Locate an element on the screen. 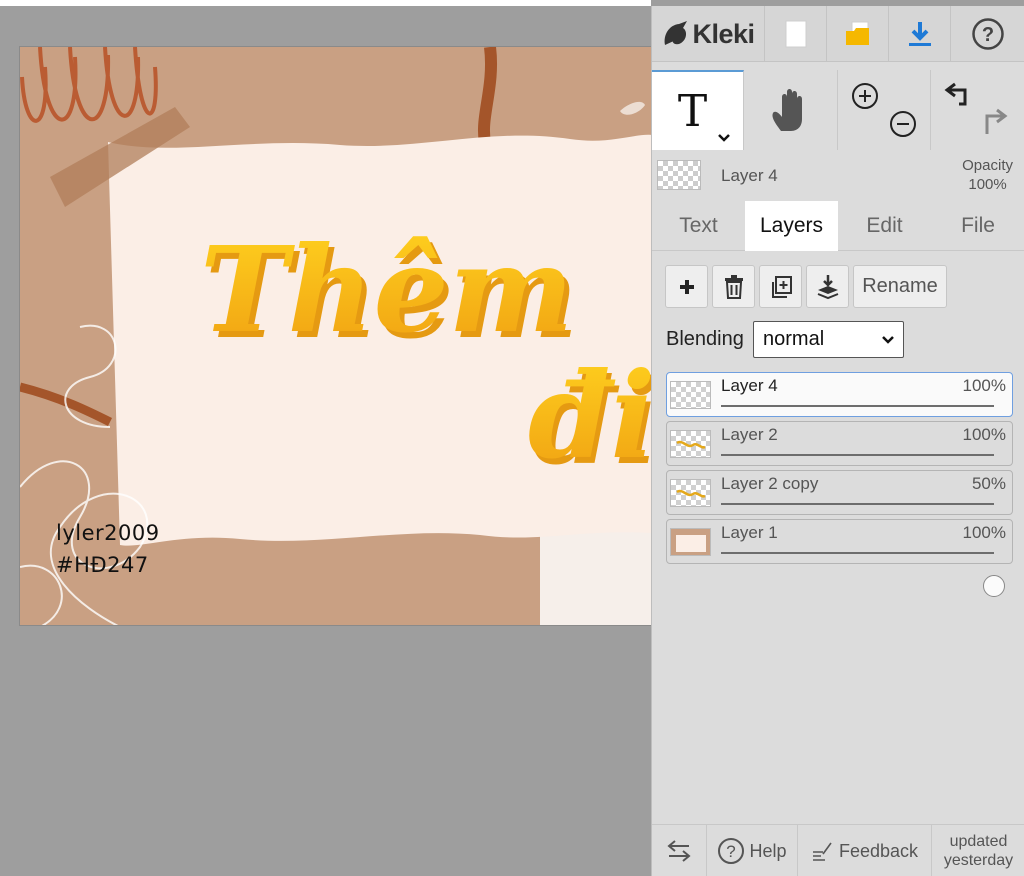 Image resolution: width=1024 pixels, height=876 pixels. merge-down-icon is located at coordinates (827, 286).